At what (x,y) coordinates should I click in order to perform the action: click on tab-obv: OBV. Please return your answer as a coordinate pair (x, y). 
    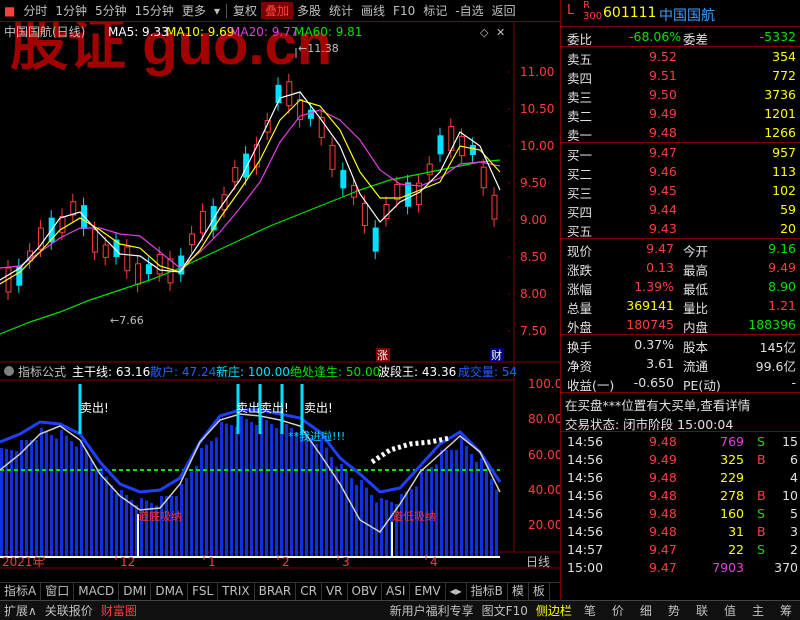
    Looking at the image, I should click on (365, 591).